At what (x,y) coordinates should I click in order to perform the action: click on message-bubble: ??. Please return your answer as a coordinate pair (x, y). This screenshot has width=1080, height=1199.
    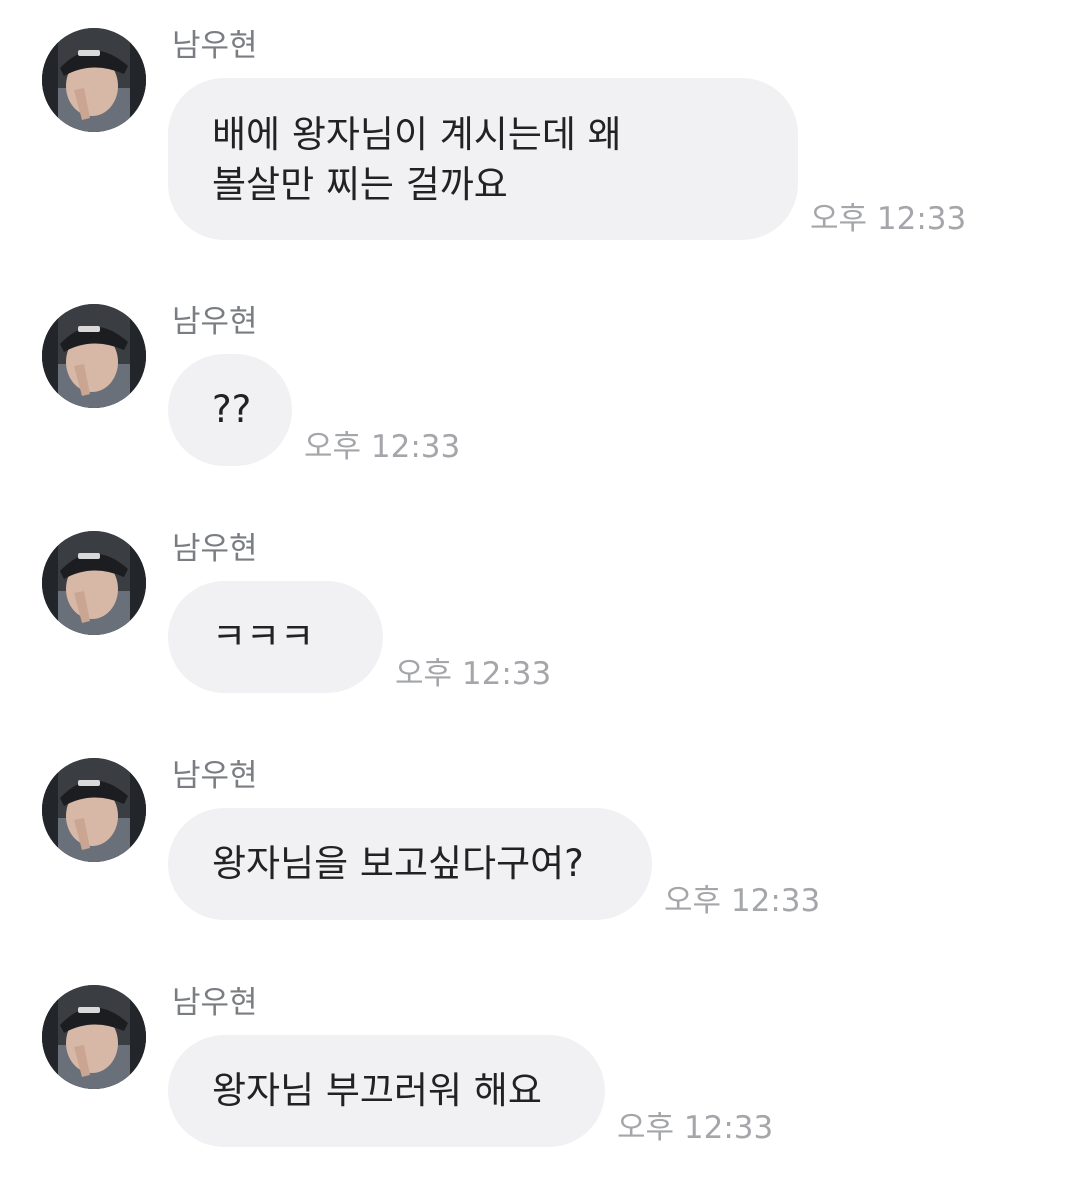
    Looking at the image, I should click on (230, 410).